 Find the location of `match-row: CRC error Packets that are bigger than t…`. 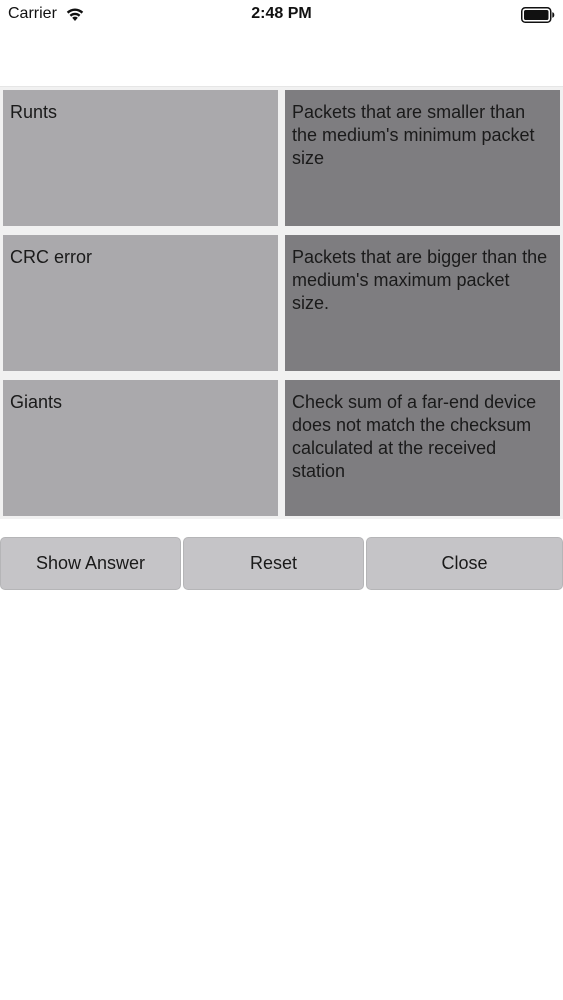

match-row: CRC error Packets that are bigger than t… is located at coordinates (281, 303).